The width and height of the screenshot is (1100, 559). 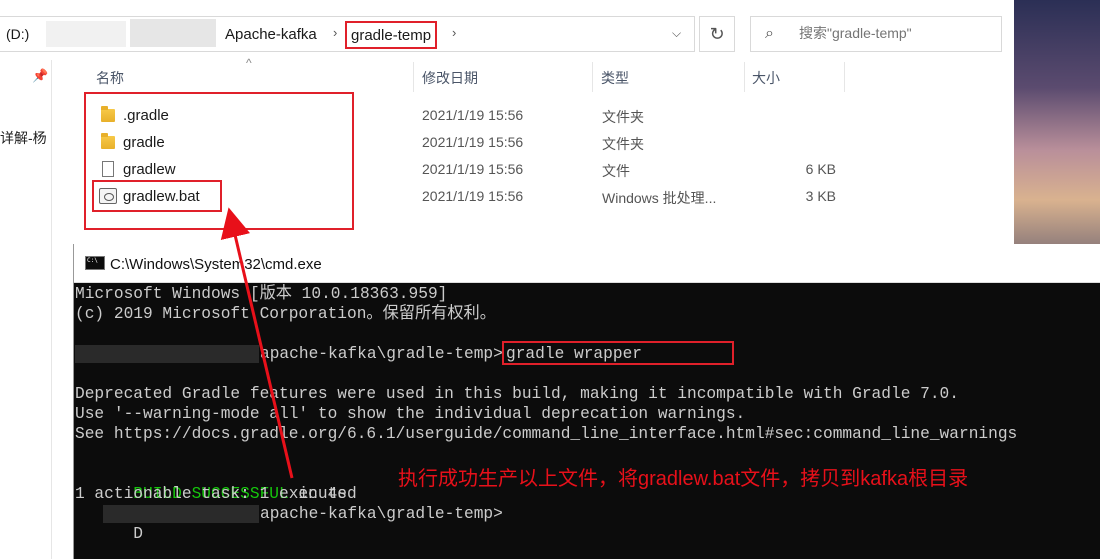 I want to click on file-size: 3 KB, so click(x=820, y=196).